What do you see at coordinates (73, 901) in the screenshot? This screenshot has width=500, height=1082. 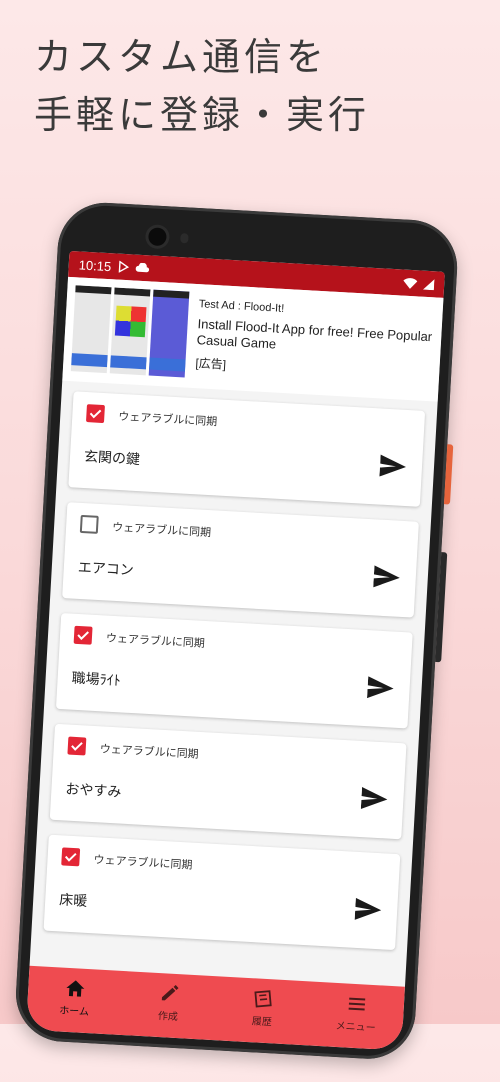 I see `command-name: 床暖` at bounding box center [73, 901].